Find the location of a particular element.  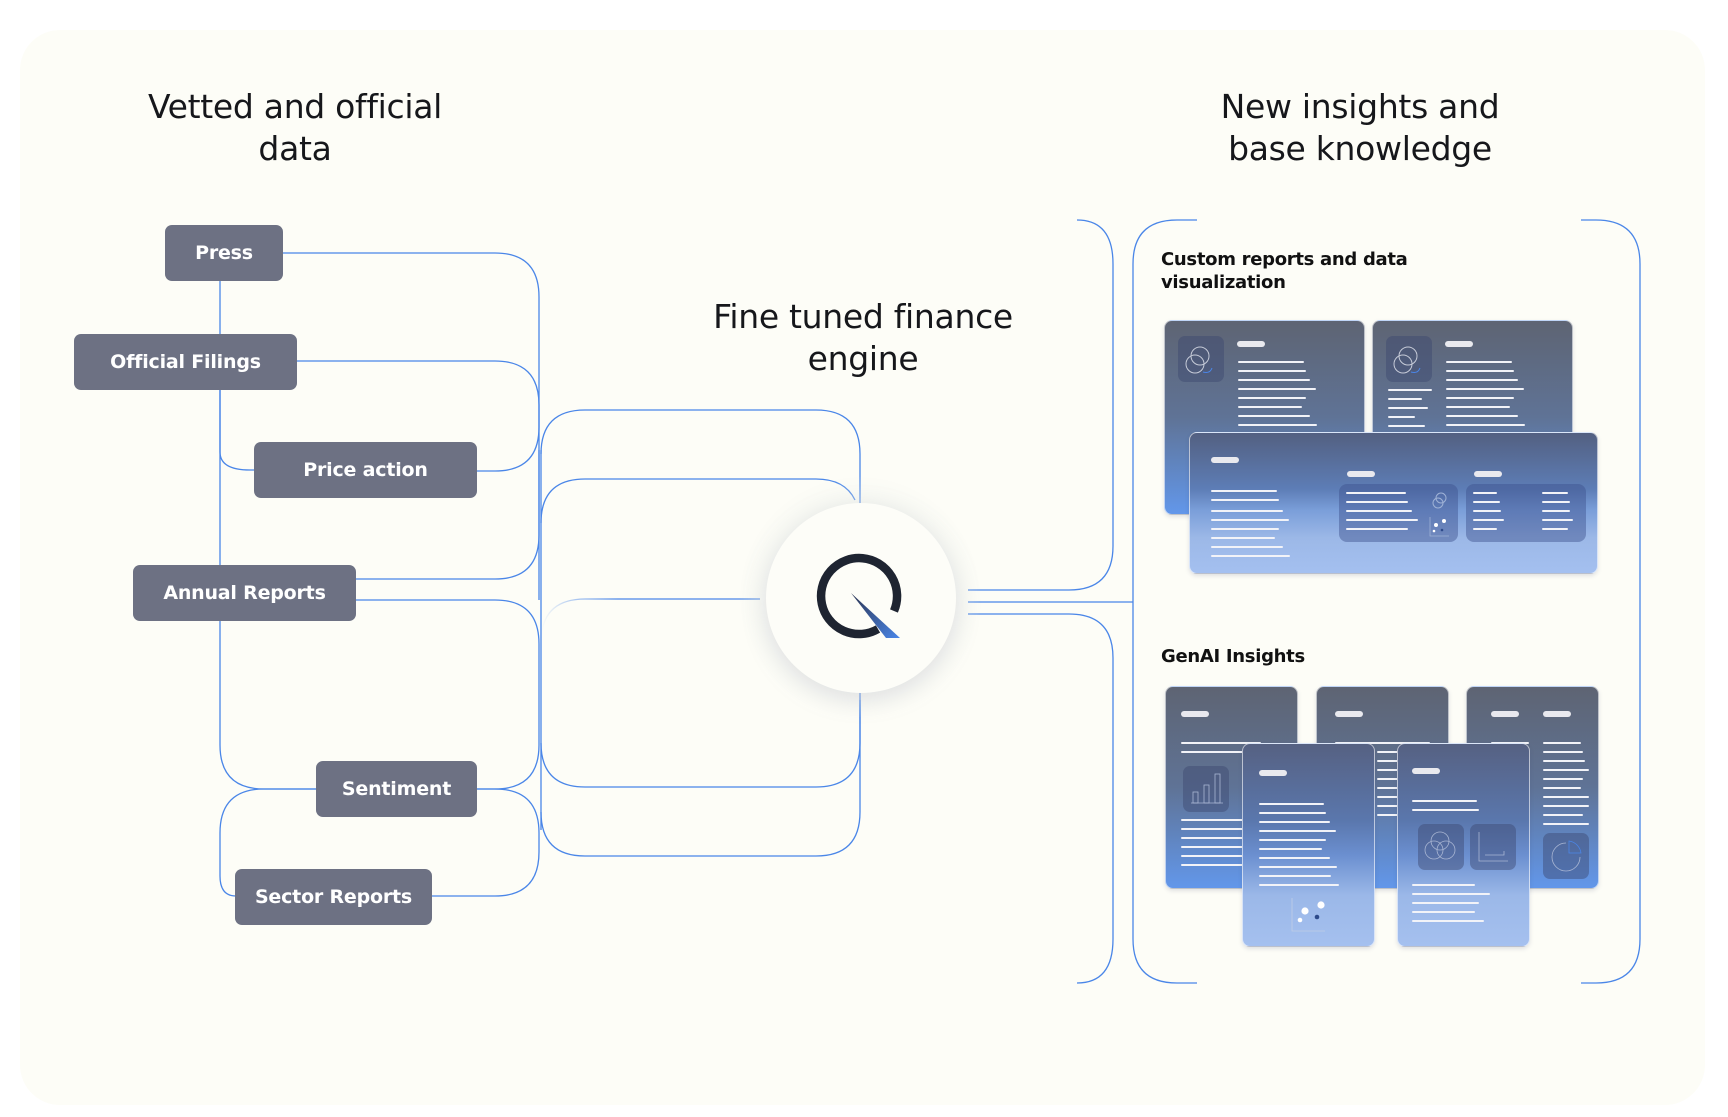

scatter-plot-icon is located at coordinates (1308, 915).